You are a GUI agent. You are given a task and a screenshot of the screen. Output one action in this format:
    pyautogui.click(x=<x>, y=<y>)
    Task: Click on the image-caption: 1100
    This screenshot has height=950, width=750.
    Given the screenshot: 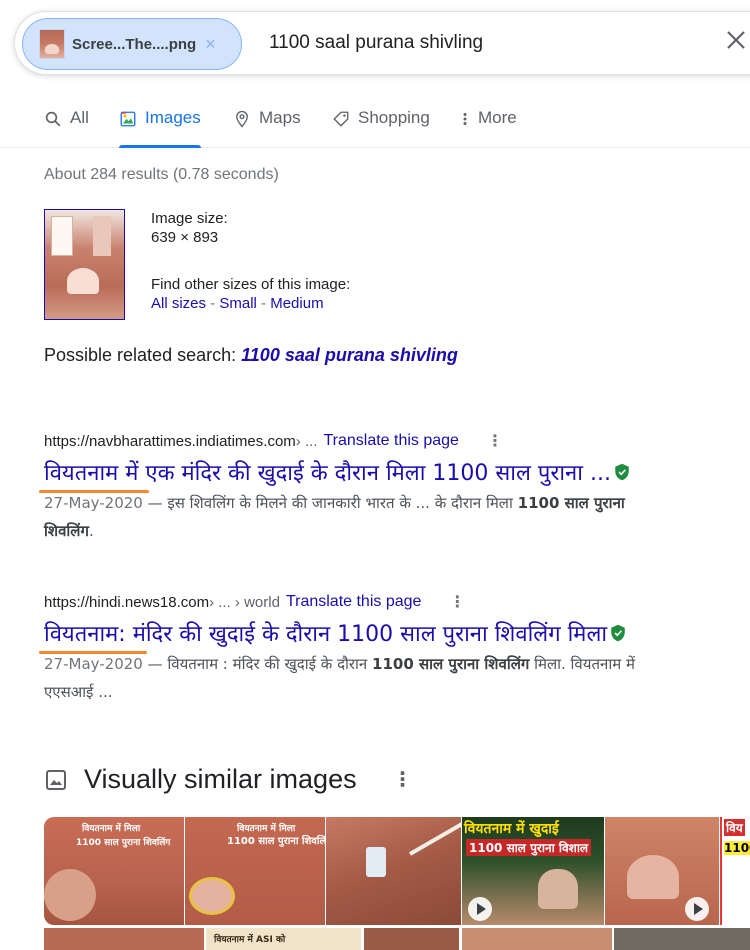 What is the action you would take?
    pyautogui.click(x=737, y=848)
    